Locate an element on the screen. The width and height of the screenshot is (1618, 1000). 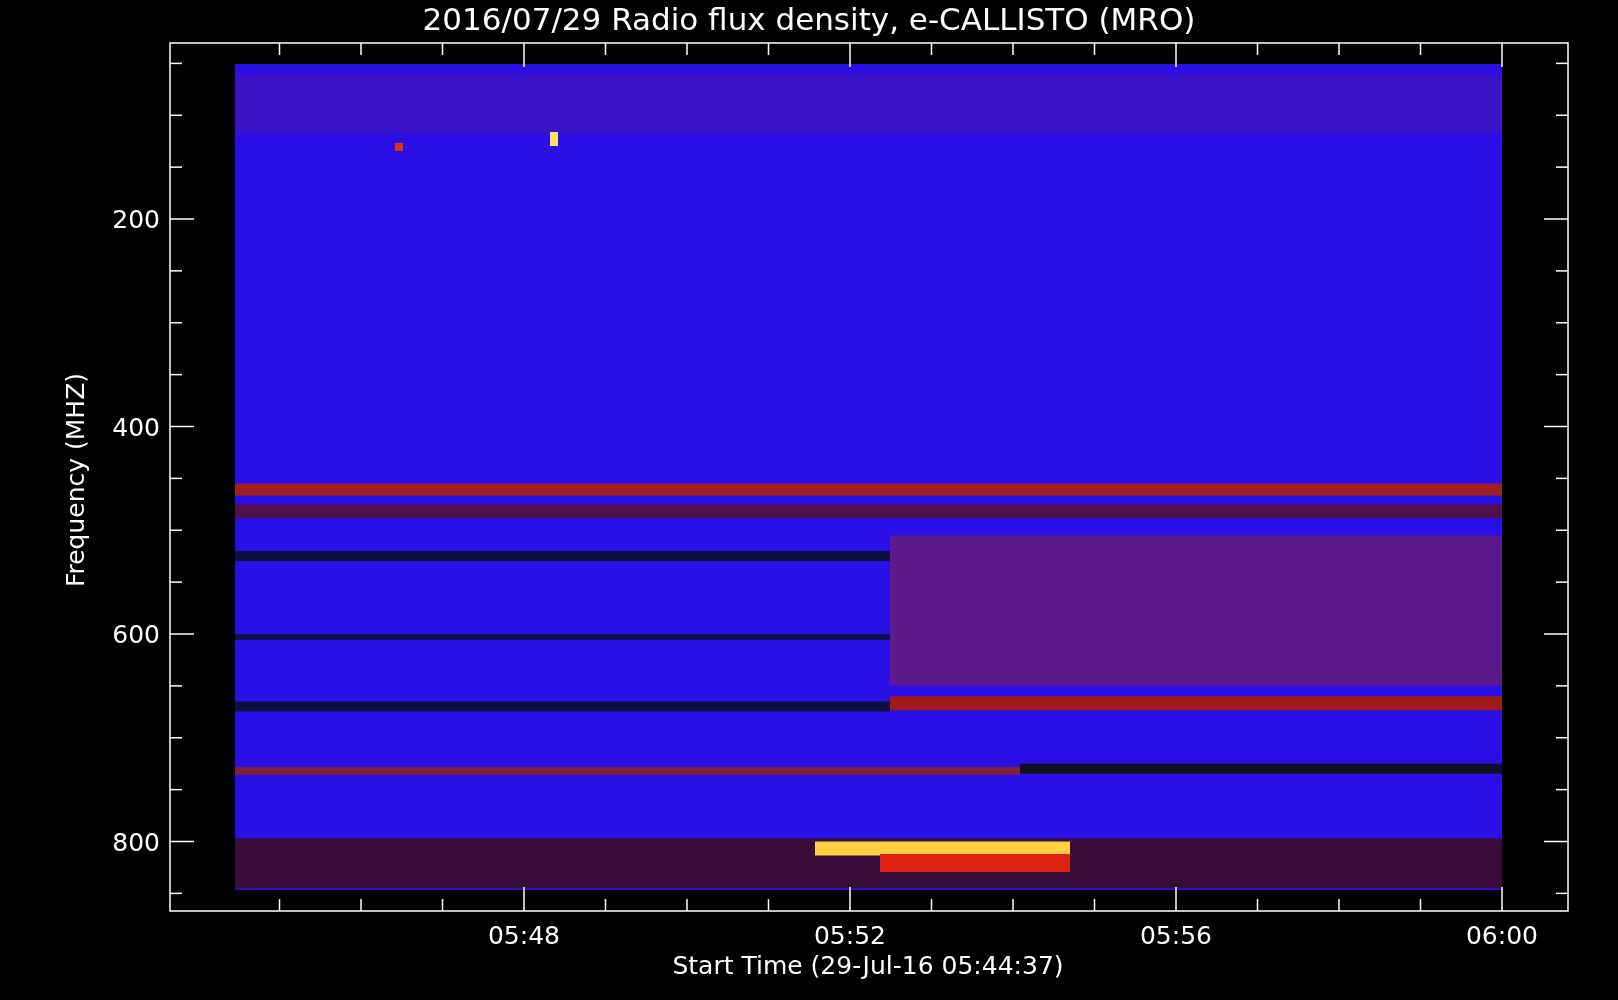
plot-title: 2016/07/29 Radio flux density, e-CALLISTO (MRO) is located at coordinates (809, 19).